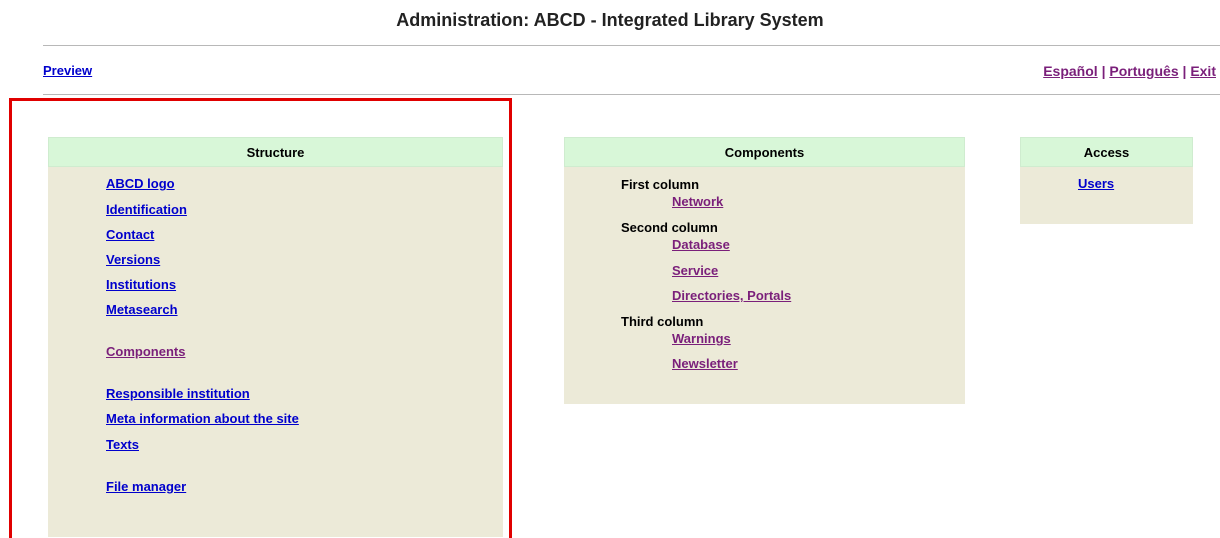 The image size is (1220, 538). What do you see at coordinates (669, 227) in the screenshot?
I see `second-column-label: Second column` at bounding box center [669, 227].